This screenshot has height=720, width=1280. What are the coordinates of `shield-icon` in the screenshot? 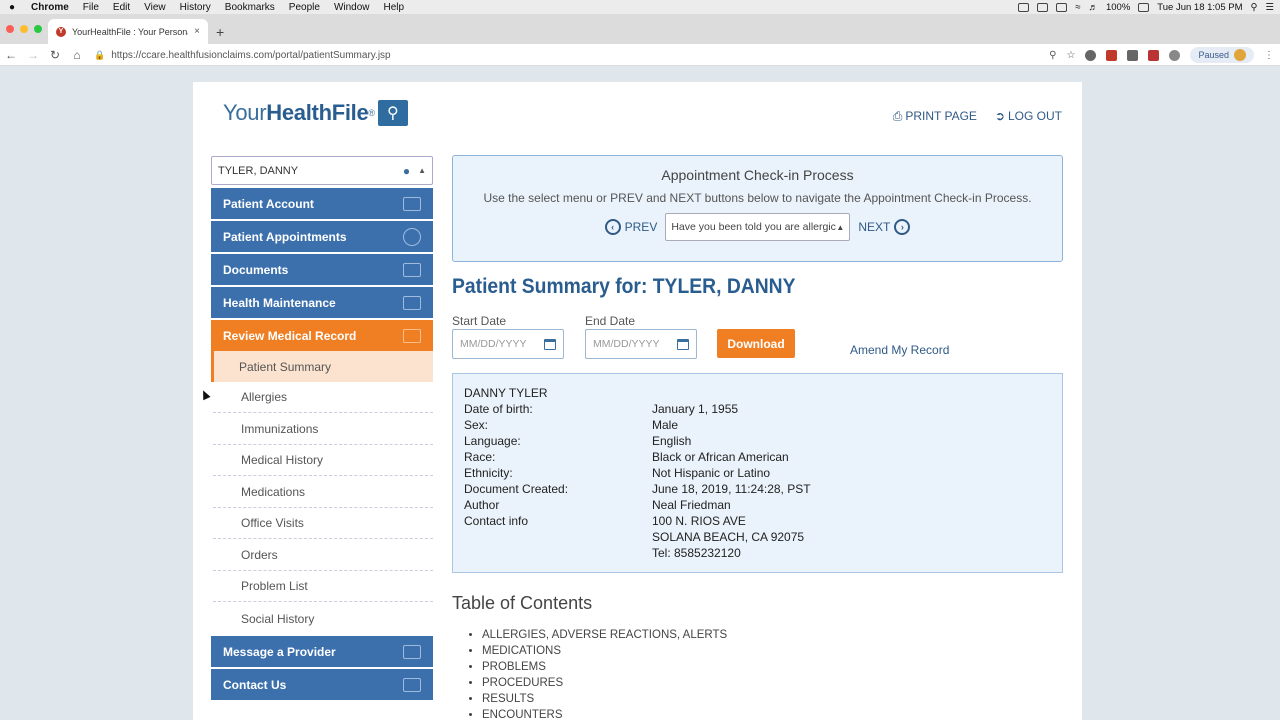 It's located at (1043, 7).